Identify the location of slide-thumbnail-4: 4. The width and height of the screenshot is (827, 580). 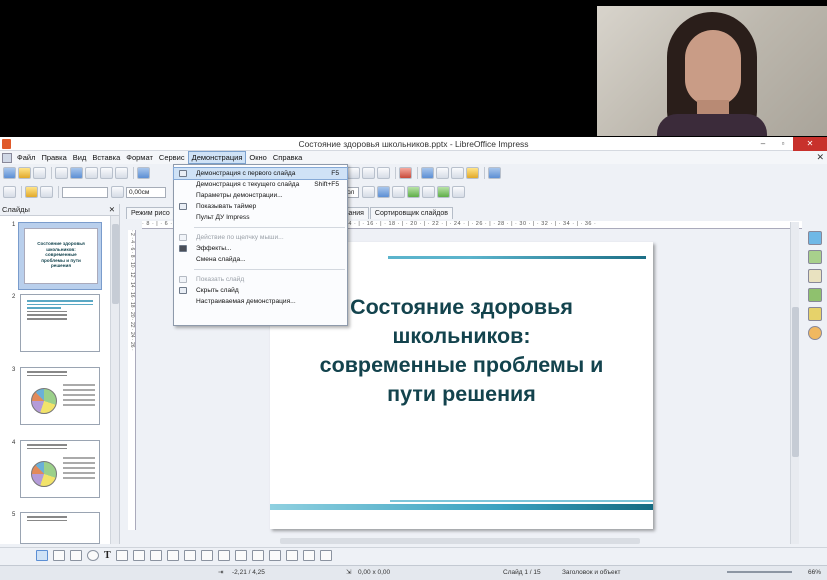
(55, 470).